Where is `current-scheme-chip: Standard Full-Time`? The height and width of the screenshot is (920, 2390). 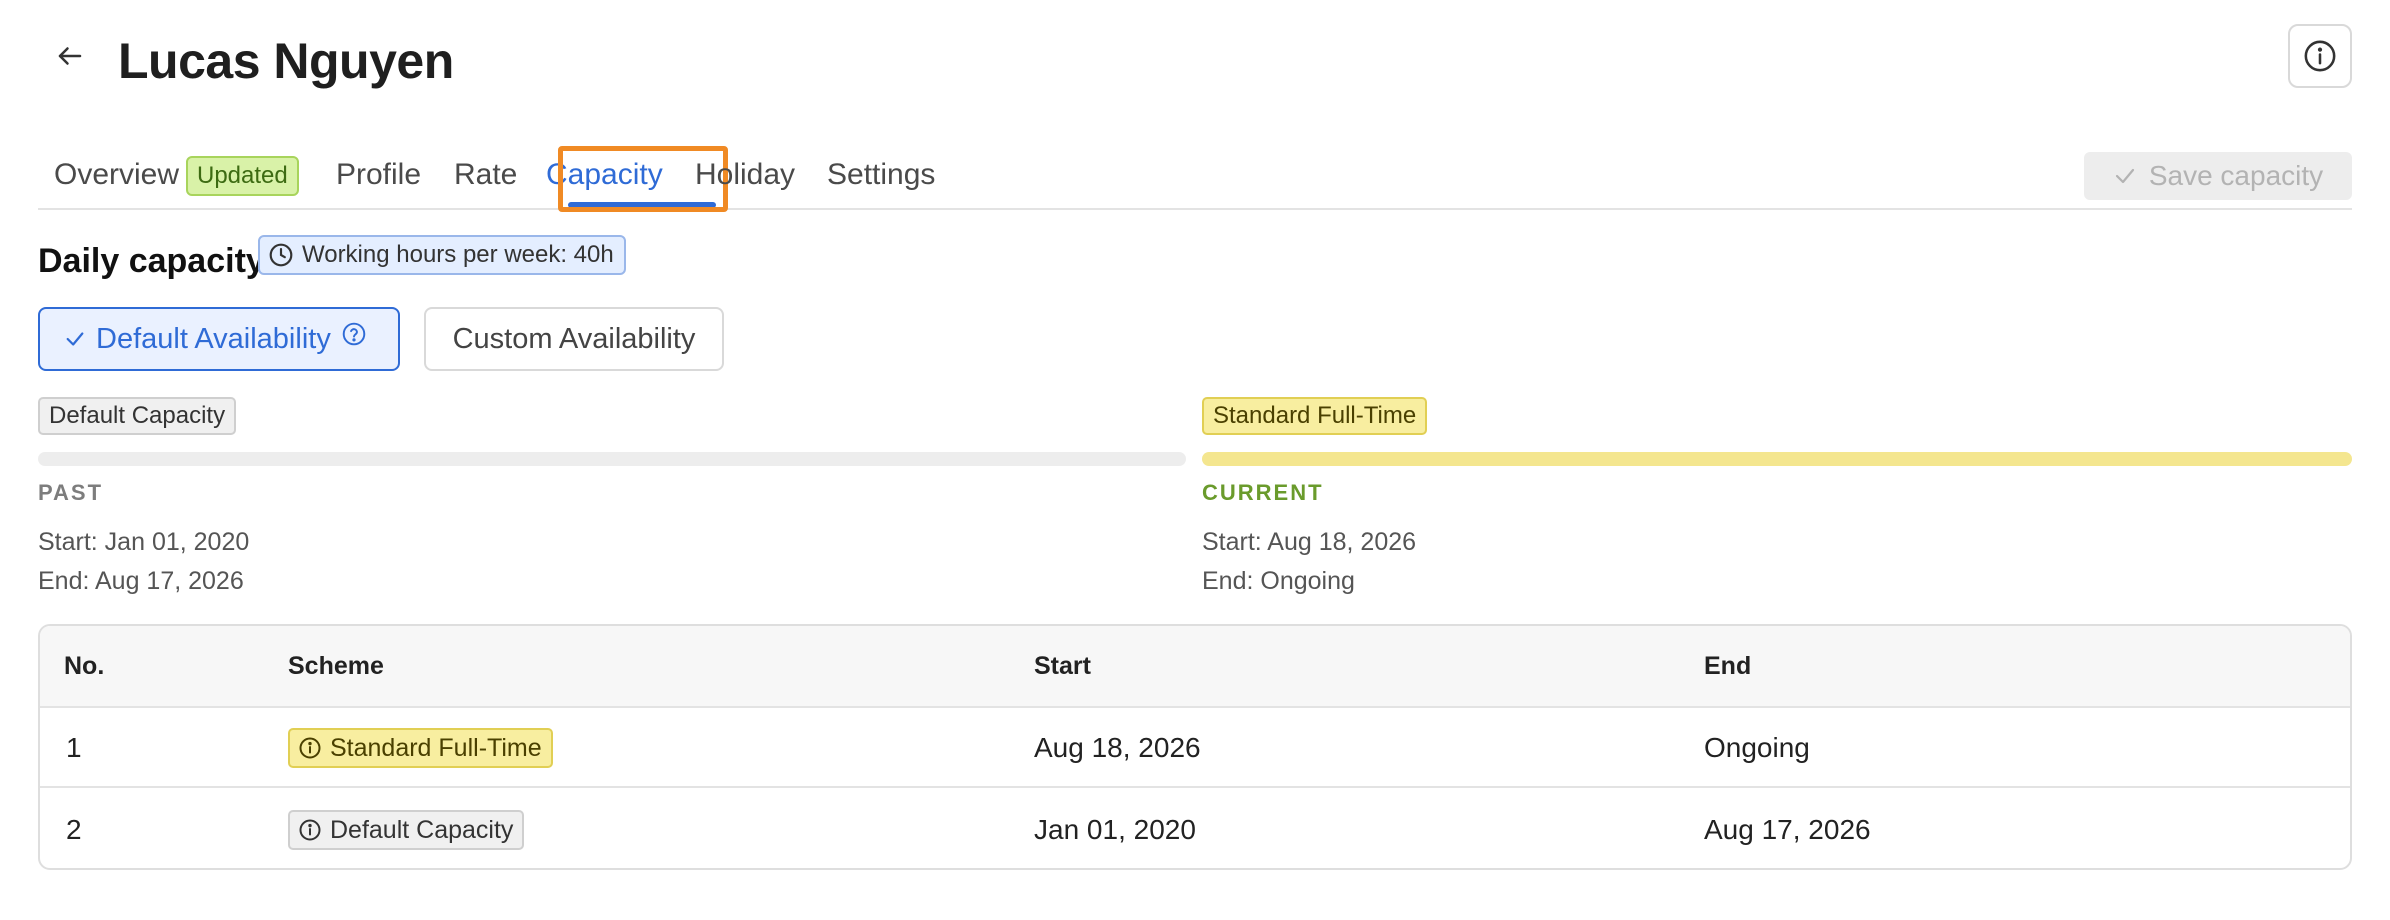
current-scheme-chip: Standard Full-Time is located at coordinates (1315, 416).